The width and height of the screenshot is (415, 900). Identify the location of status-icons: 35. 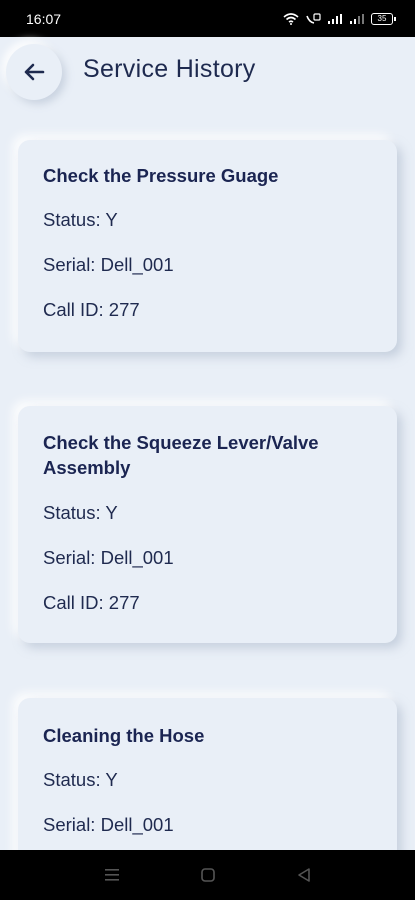
(339, 18).